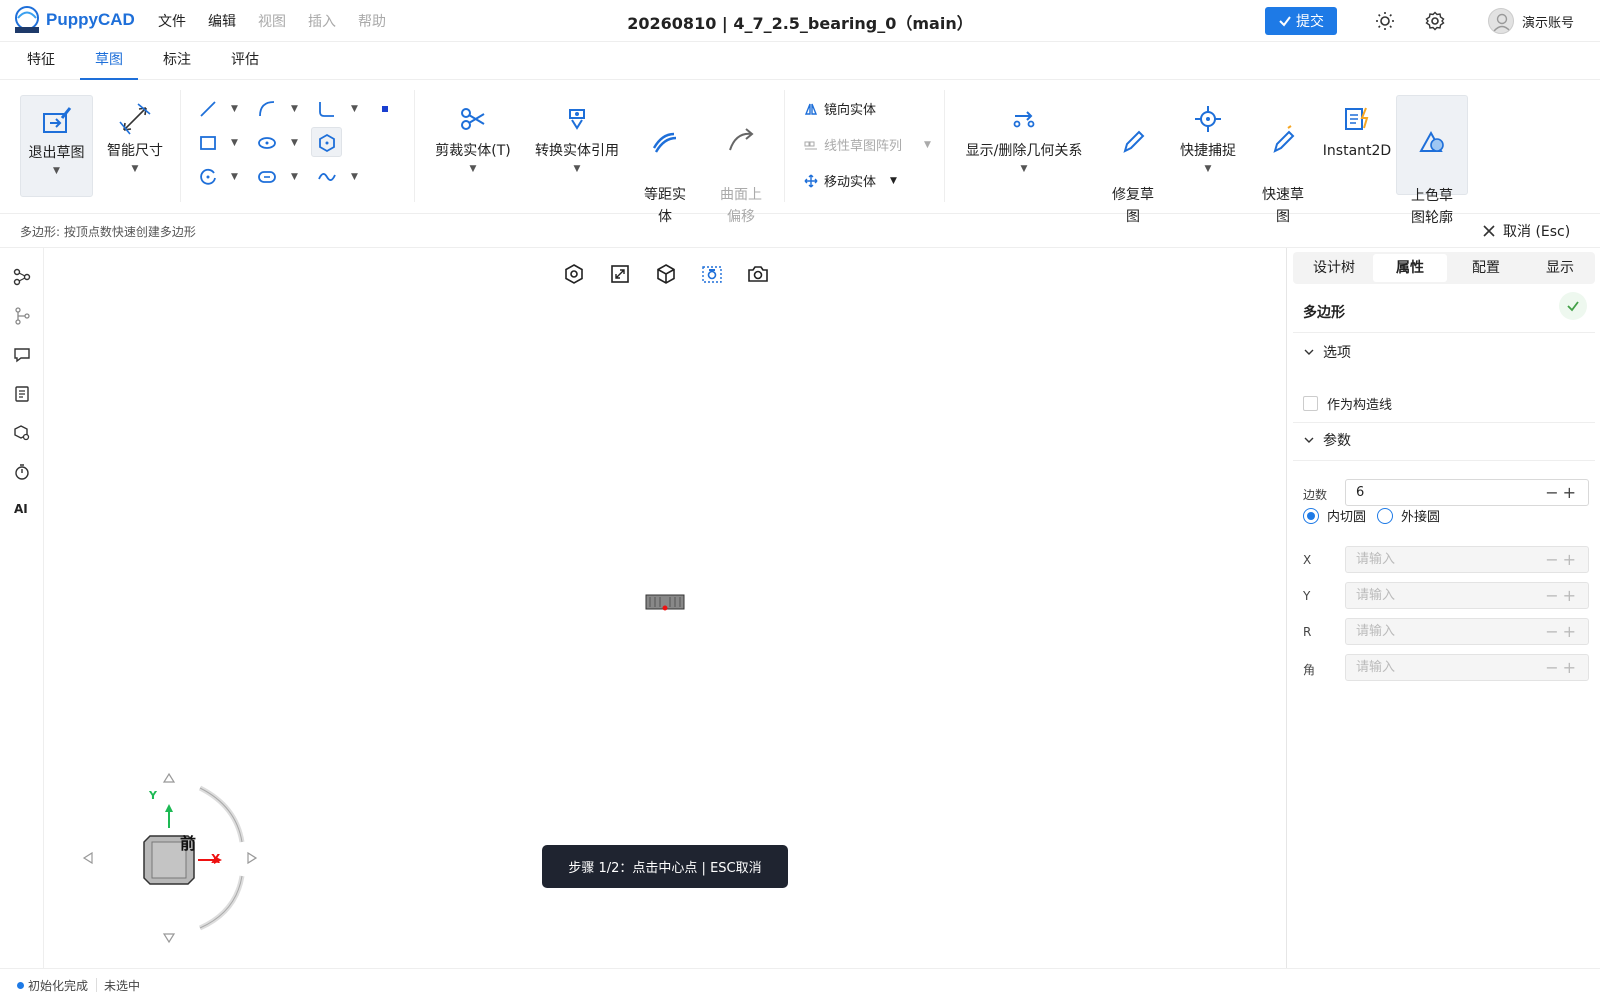 Image resolution: width=1600 pixels, height=1000 pixels. Describe the element at coordinates (1562, 559) in the screenshot. I see `x-stepper: −+` at that location.